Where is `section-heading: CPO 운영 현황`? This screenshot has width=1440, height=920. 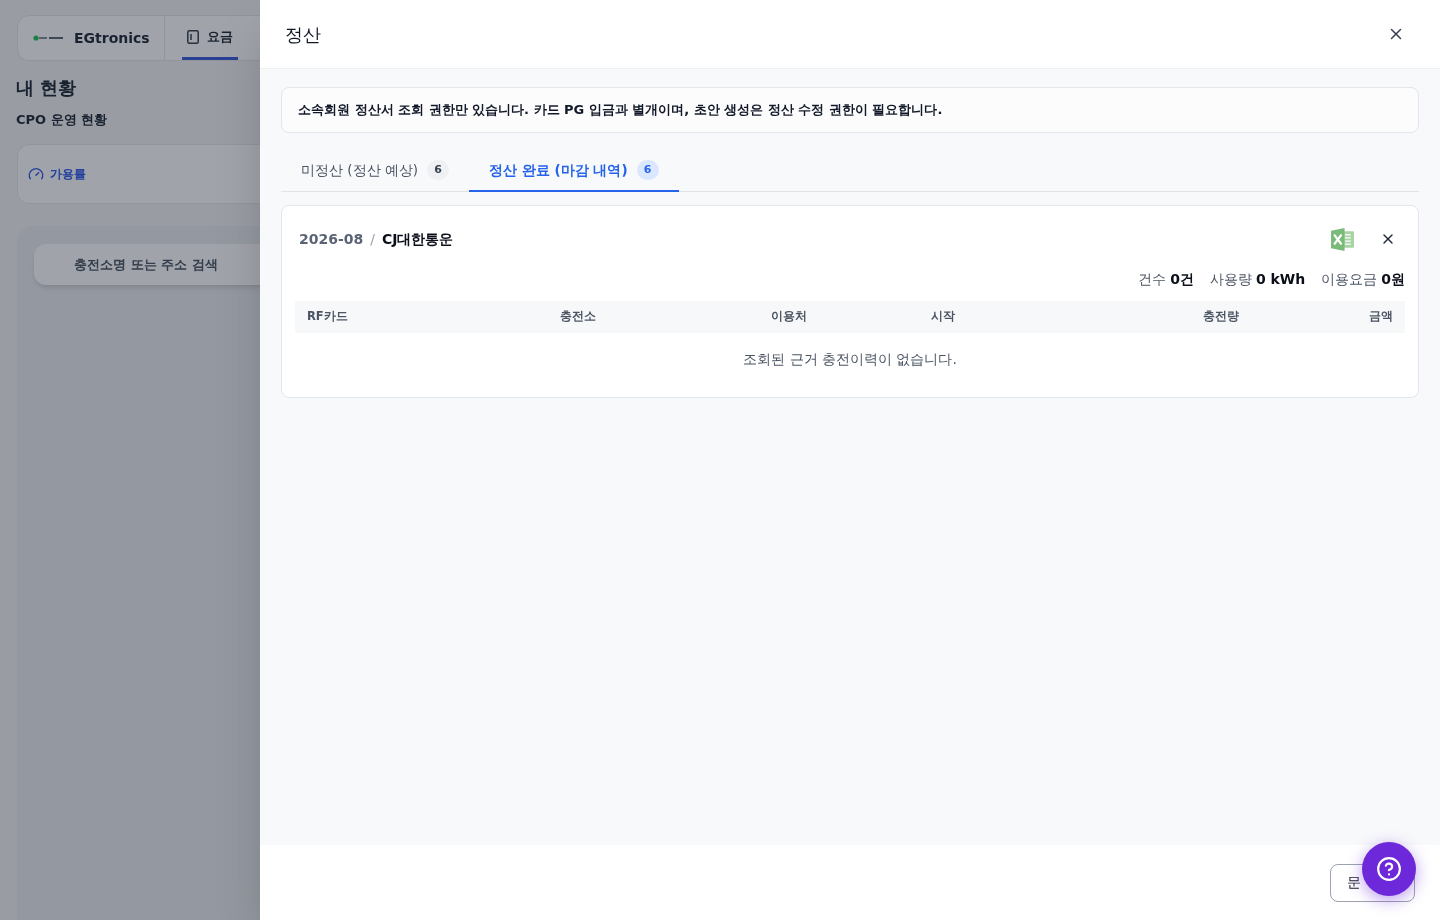 section-heading: CPO 운영 현황 is located at coordinates (62, 120).